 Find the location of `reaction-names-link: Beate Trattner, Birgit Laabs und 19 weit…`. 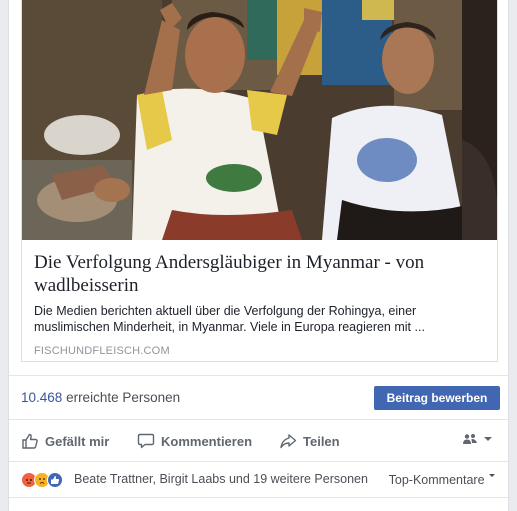

reaction-names-link: Beate Trattner, Birgit Laabs und 19 weit… is located at coordinates (221, 479).